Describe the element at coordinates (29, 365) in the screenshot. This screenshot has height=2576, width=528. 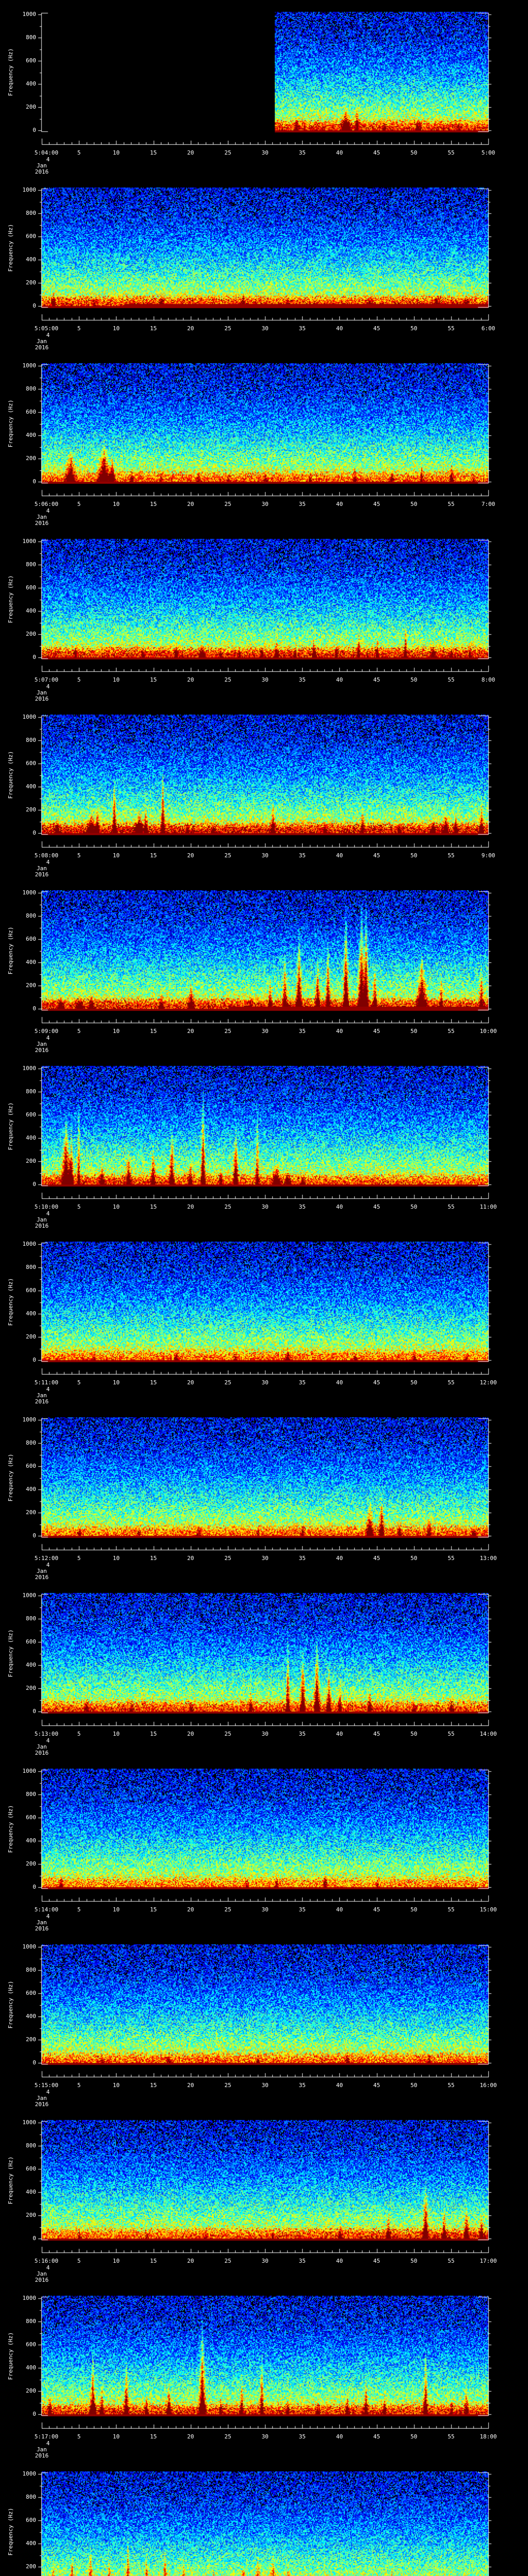
I see `y-tick-label: 1000` at that location.